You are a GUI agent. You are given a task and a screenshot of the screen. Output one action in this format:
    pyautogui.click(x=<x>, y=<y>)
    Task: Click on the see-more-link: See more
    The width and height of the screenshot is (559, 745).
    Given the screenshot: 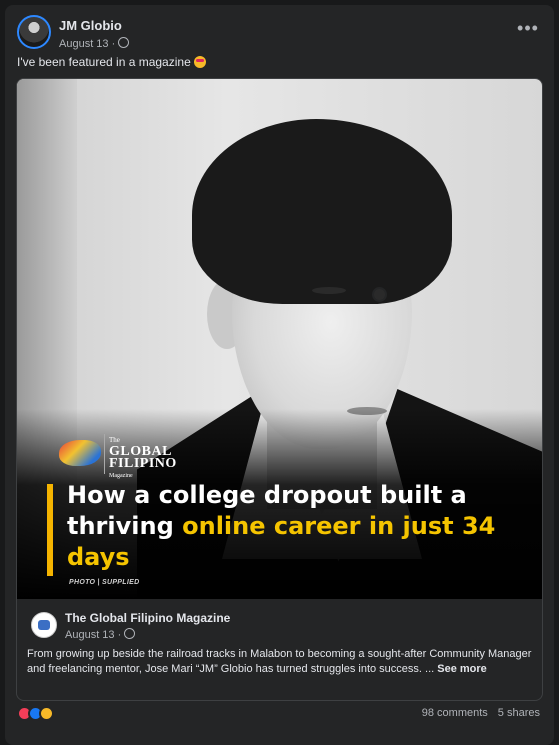 What is the action you would take?
    pyautogui.click(x=462, y=669)
    